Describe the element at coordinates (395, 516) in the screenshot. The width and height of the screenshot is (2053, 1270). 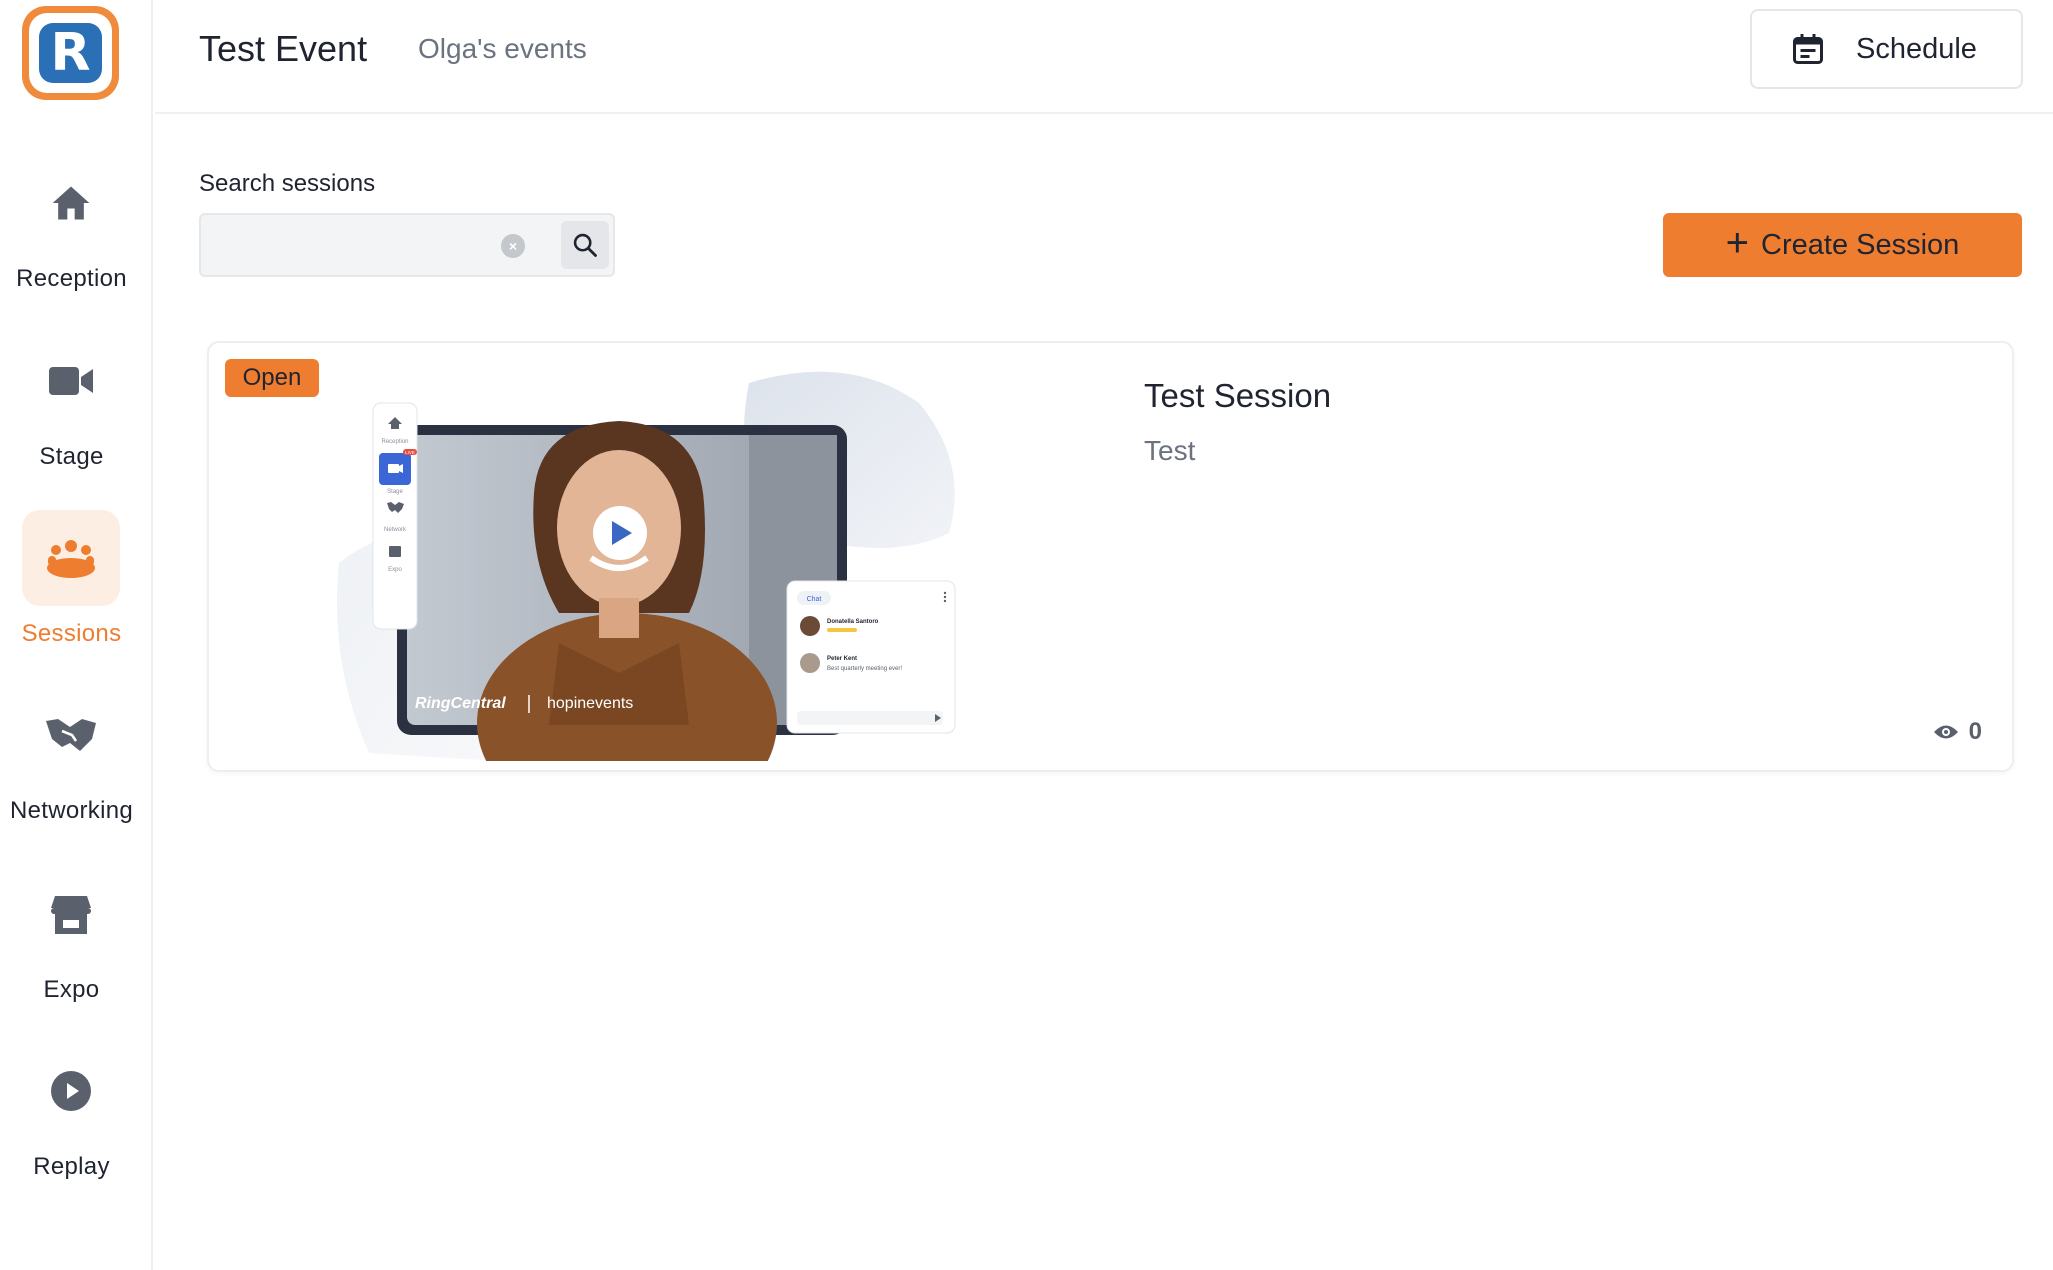
I see `mini-sidebar` at that location.